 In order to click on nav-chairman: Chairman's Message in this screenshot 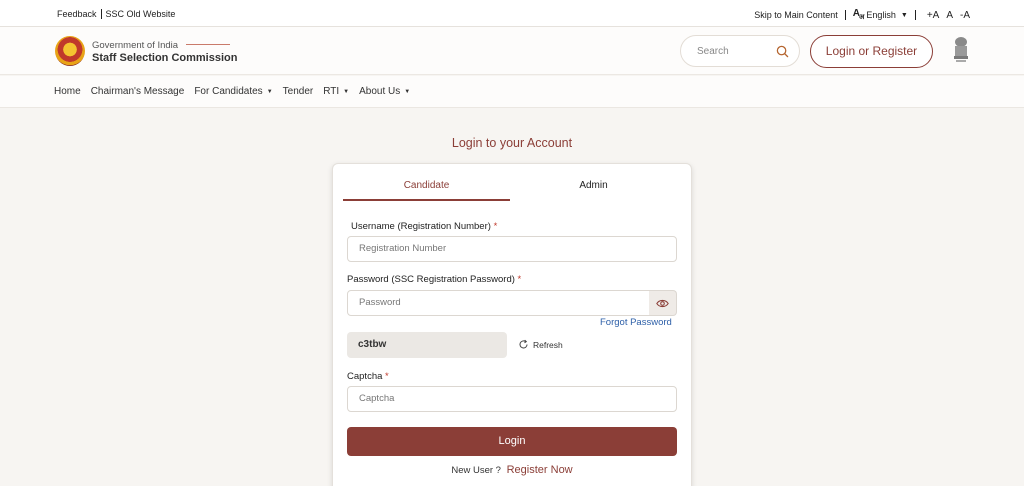, I will do `click(138, 91)`.